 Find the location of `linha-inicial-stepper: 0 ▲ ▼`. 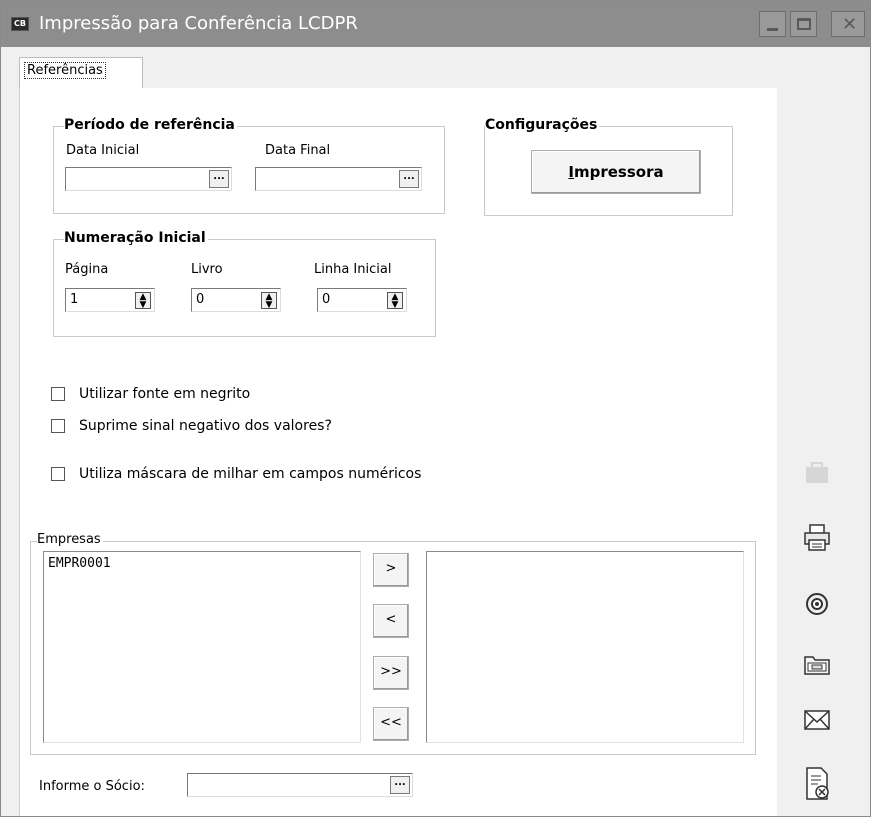

linha-inicial-stepper: 0 ▲ ▼ is located at coordinates (362, 300).